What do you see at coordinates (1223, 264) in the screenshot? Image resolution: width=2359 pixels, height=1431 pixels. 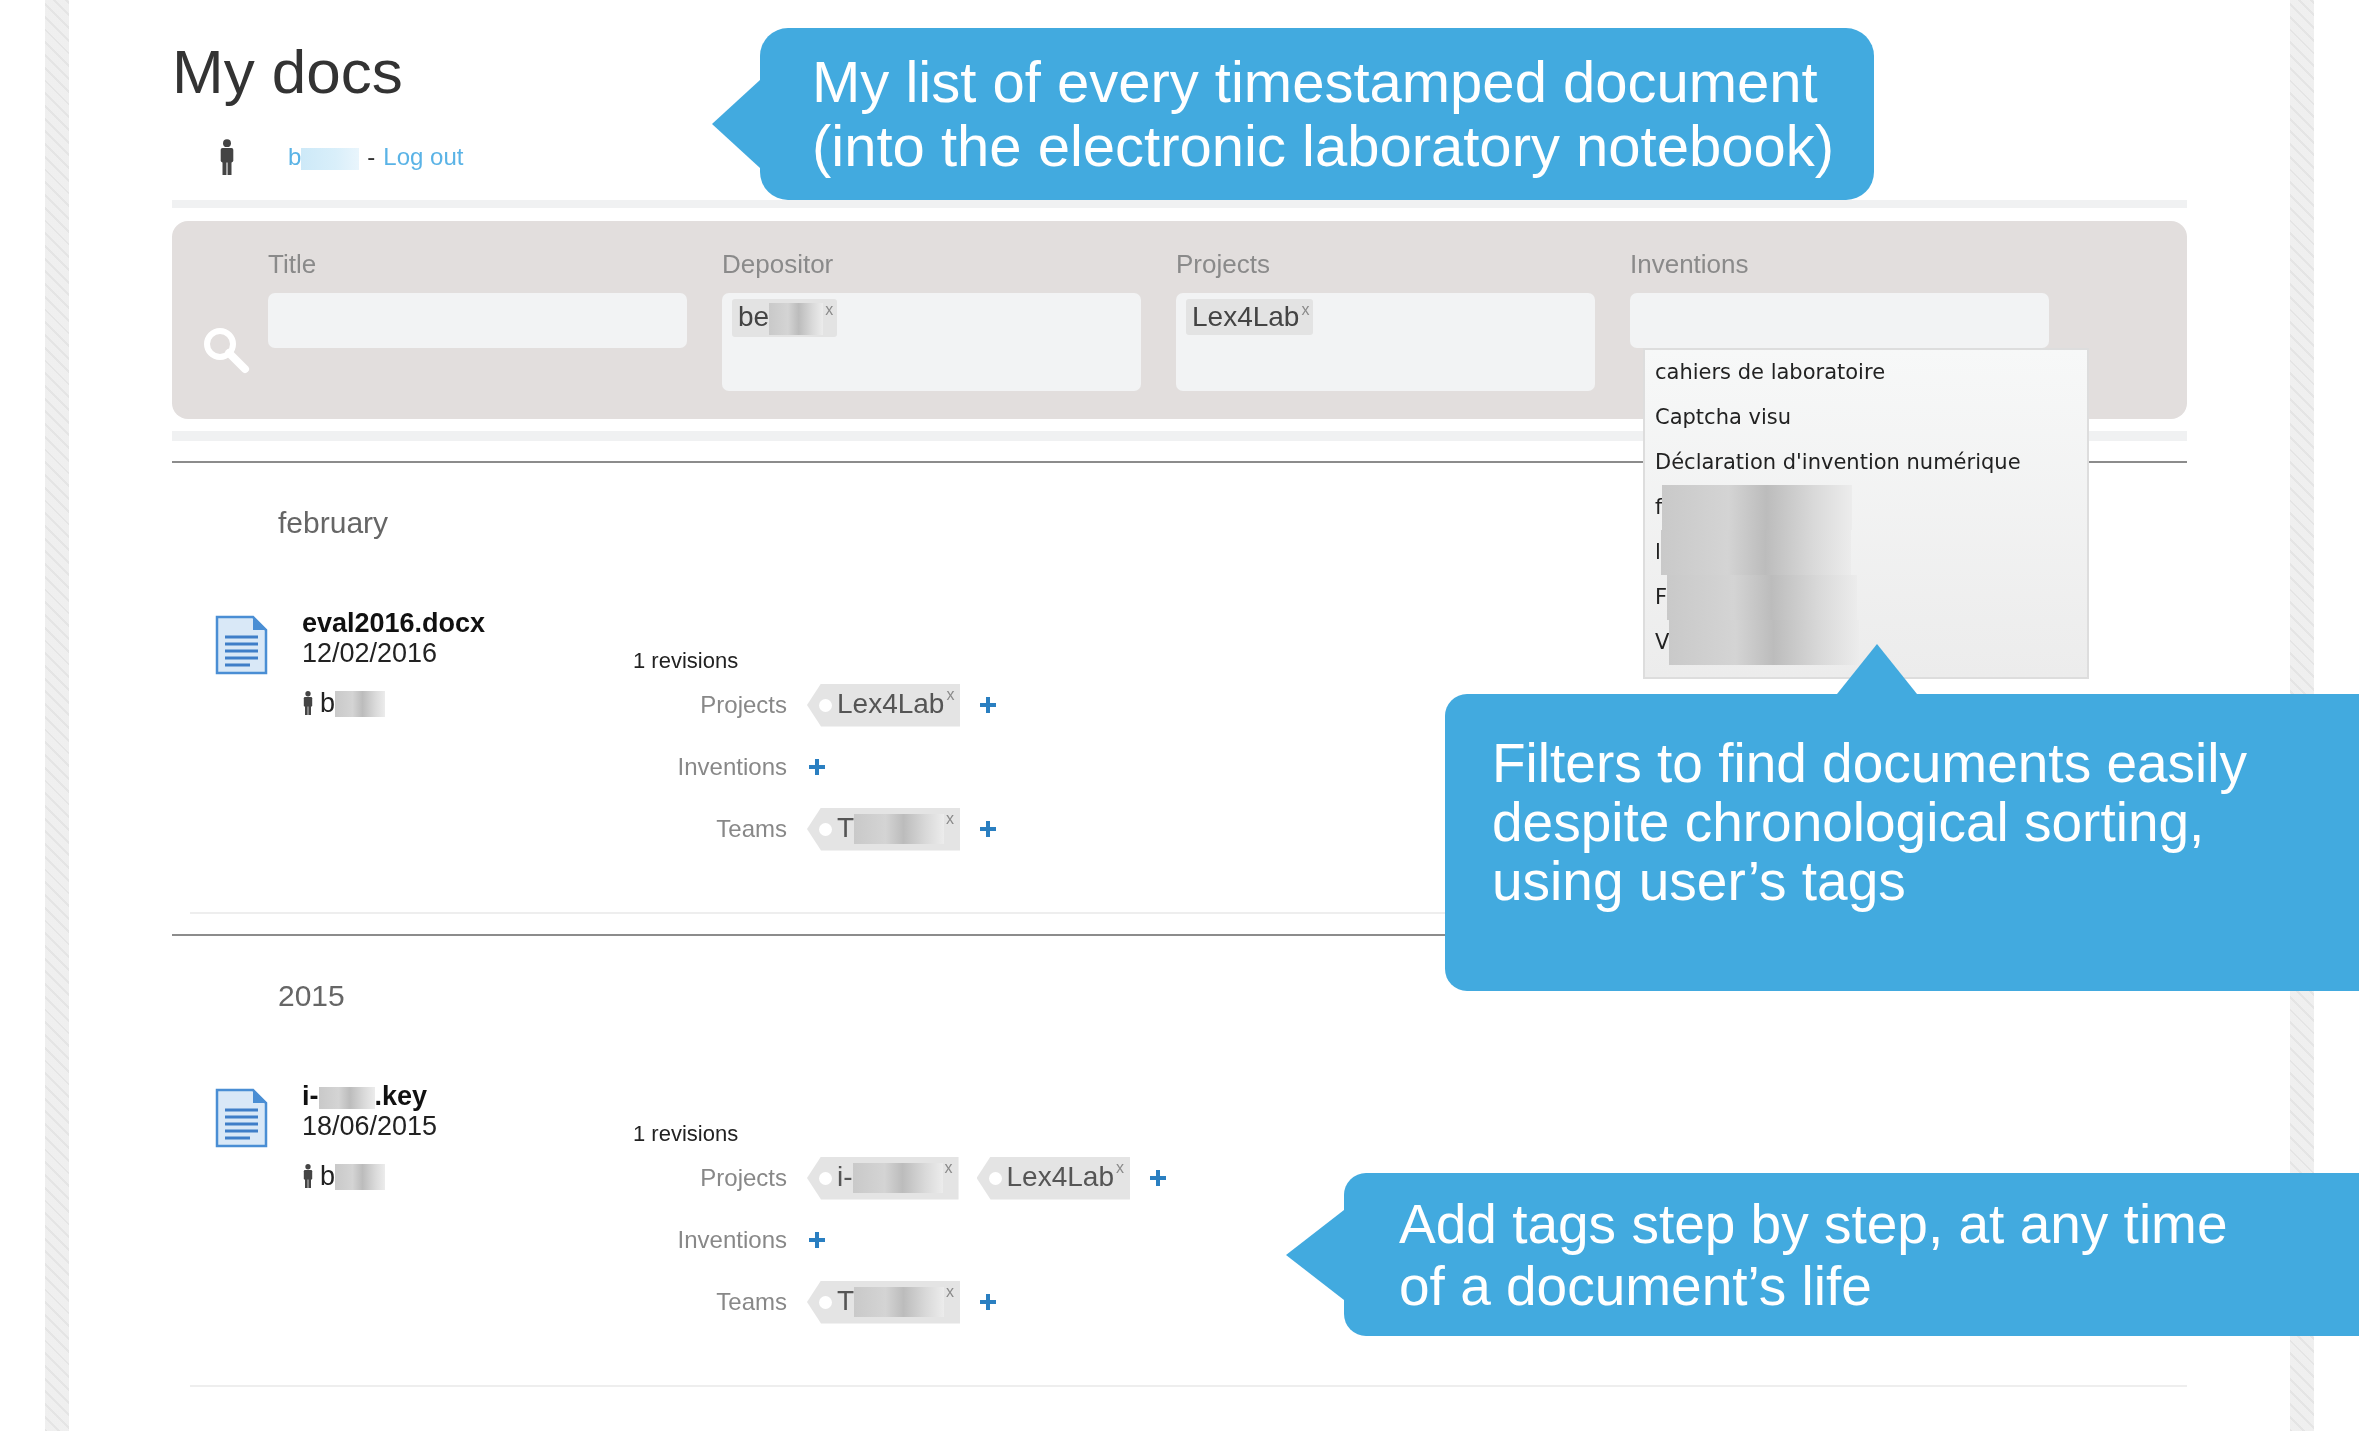 I see `filter-label: Projects` at bounding box center [1223, 264].